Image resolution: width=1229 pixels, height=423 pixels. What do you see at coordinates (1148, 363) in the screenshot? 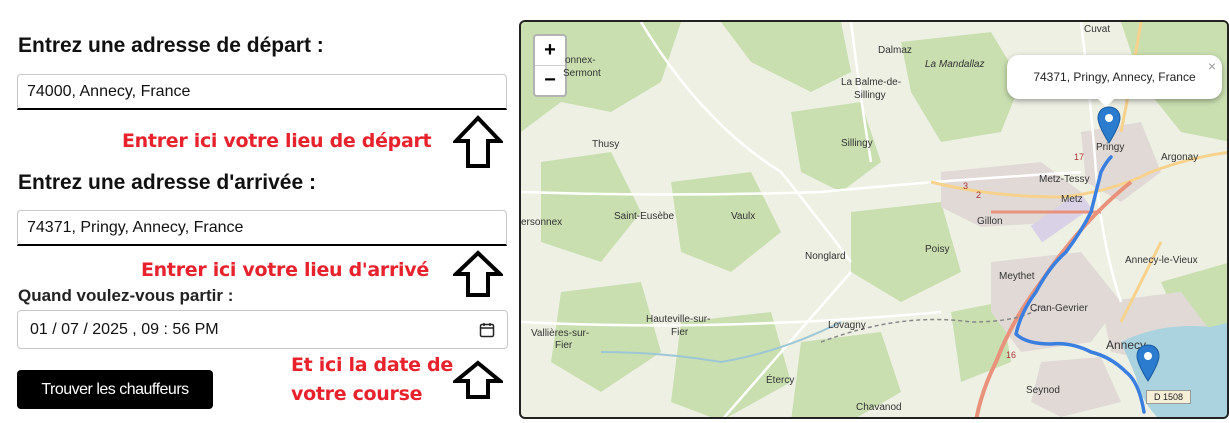
I see `start-marker-icon` at bounding box center [1148, 363].